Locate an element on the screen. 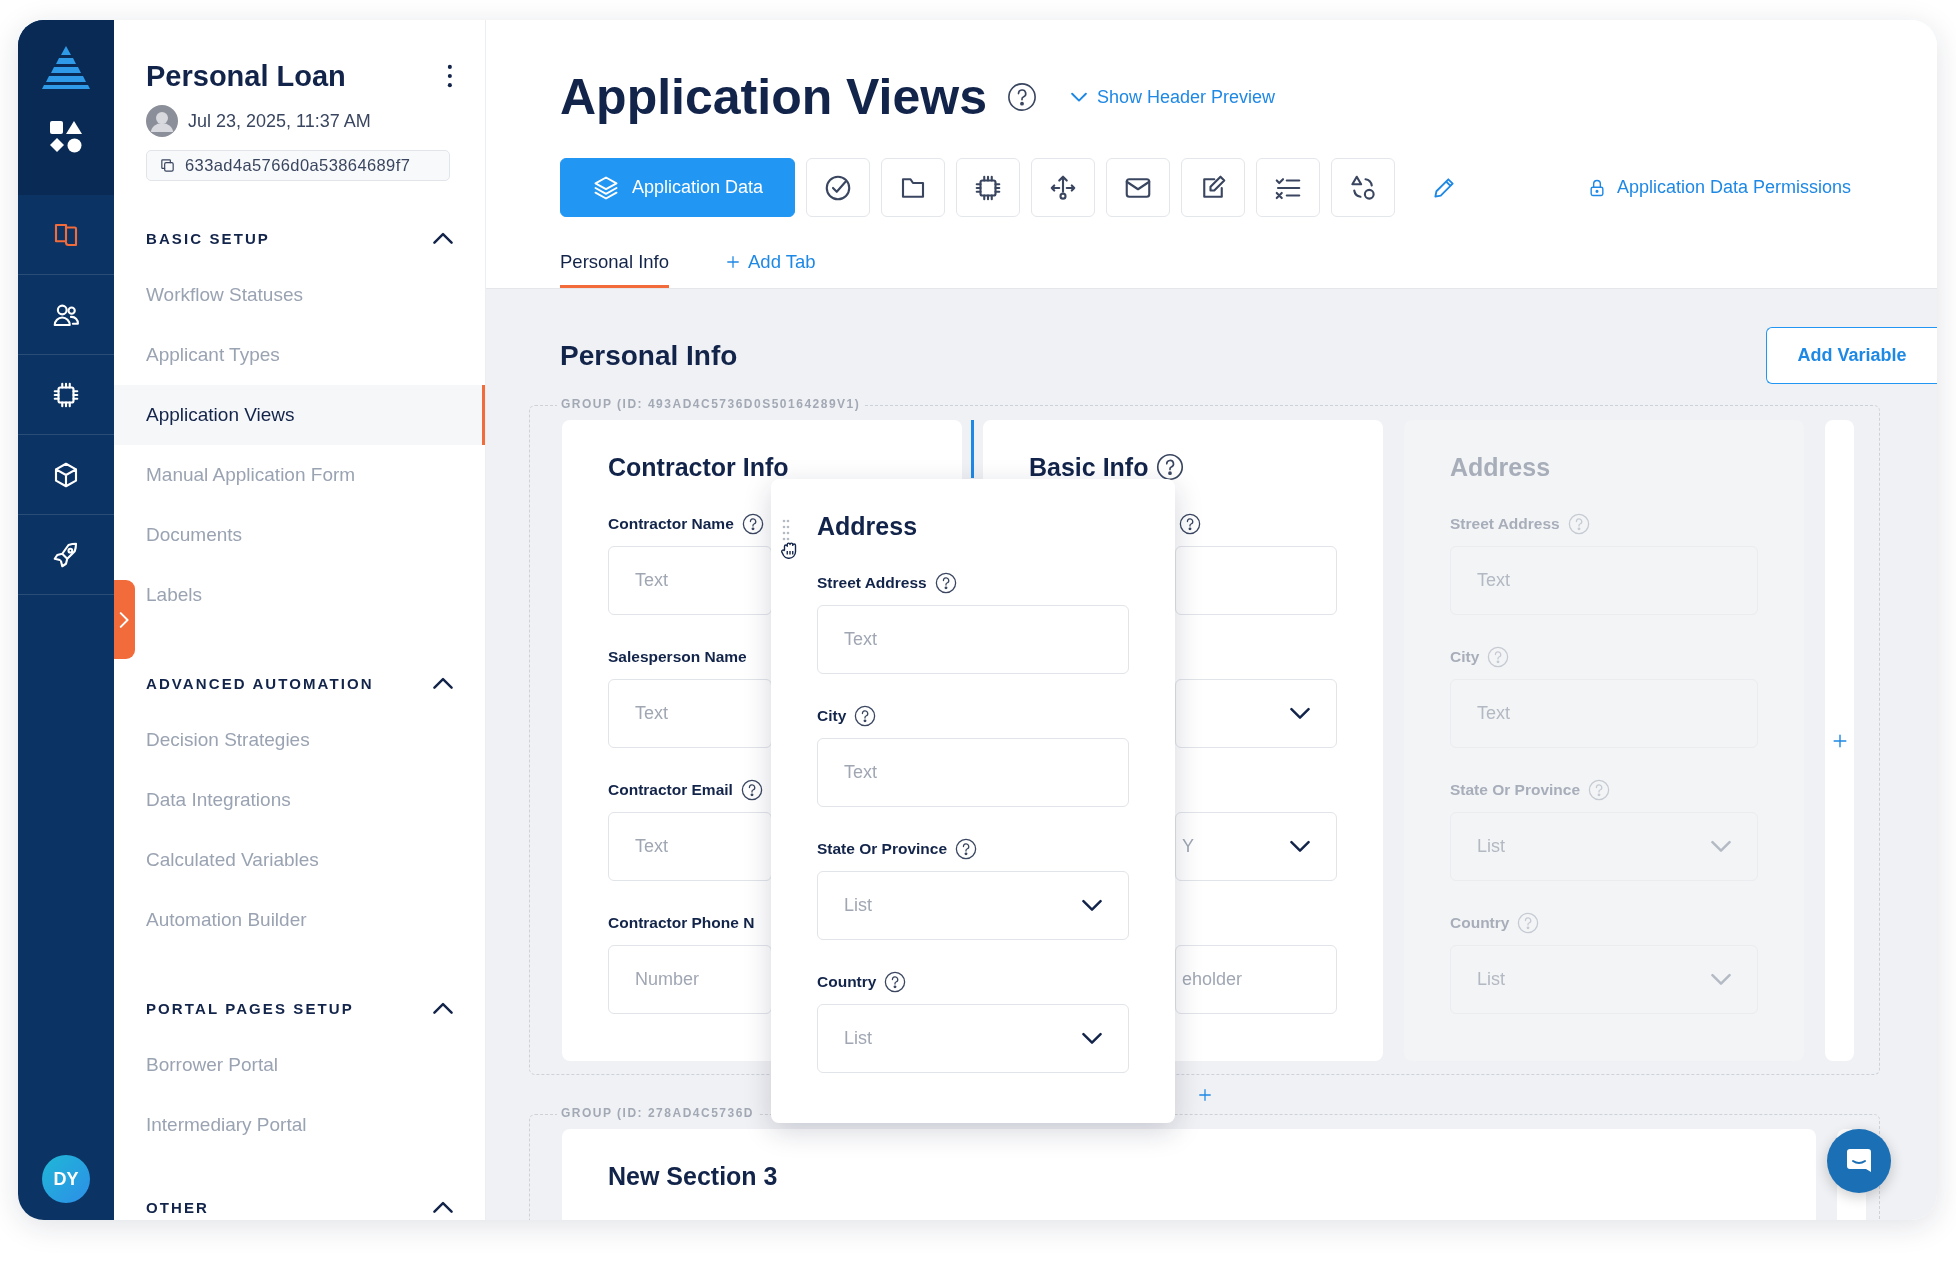  logo-icon is located at coordinates (66, 67).